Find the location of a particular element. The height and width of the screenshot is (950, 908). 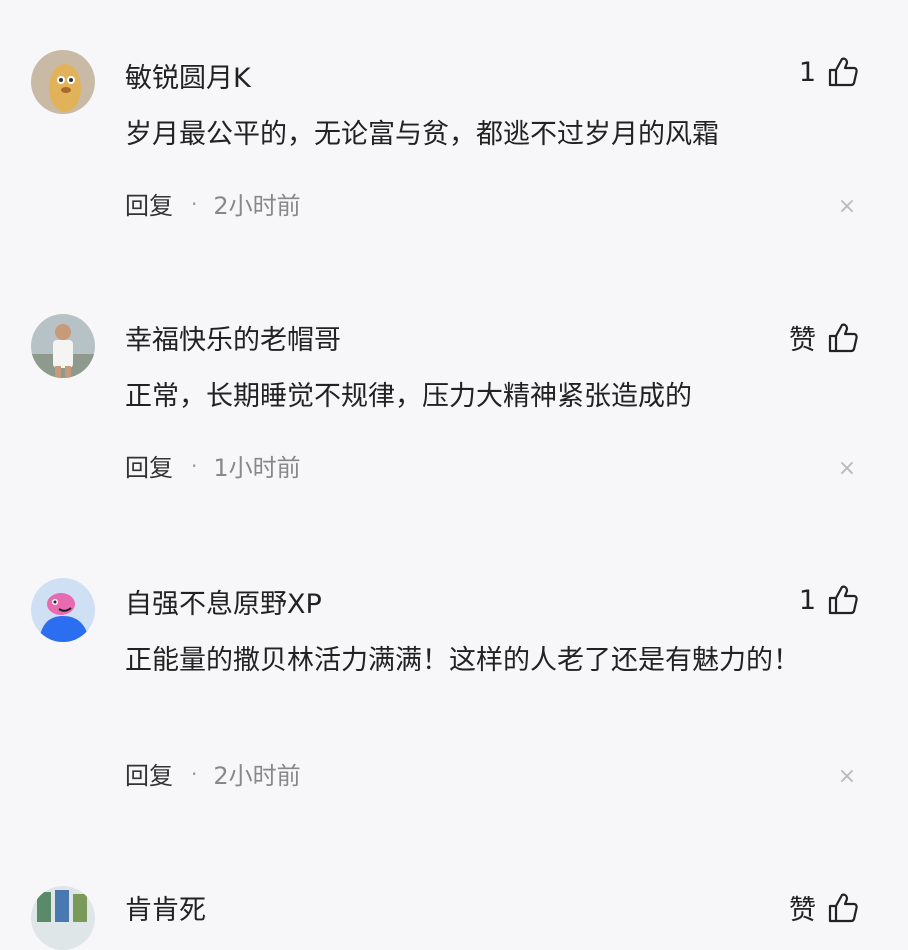

username: 肯肯死 is located at coordinates (165, 907).